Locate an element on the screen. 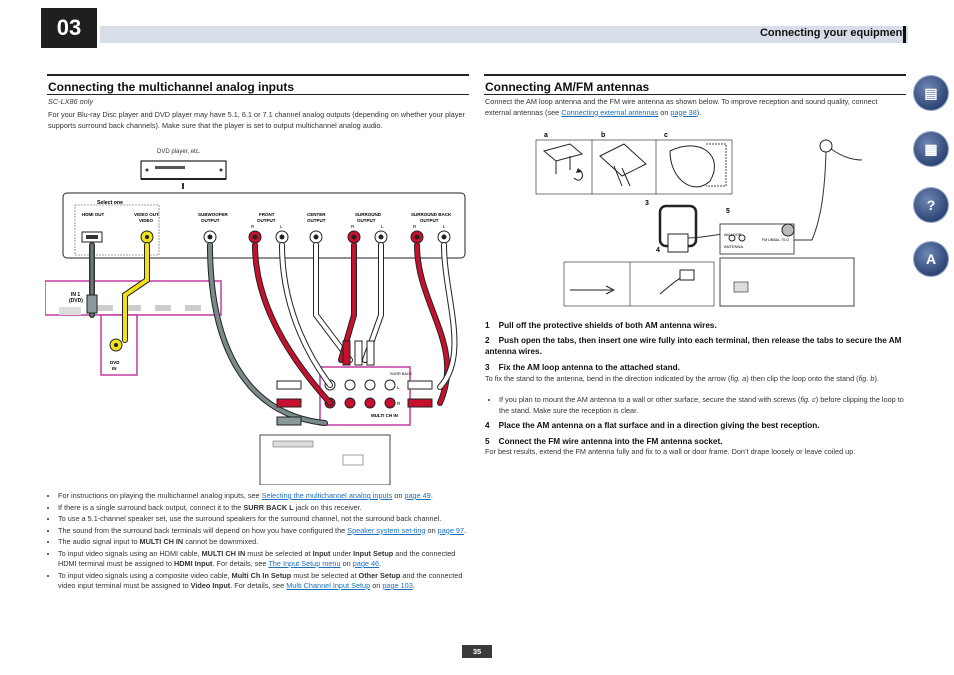 Image resolution: width=954 pixels, height=675 pixels. chapter-number: 03 is located at coordinates (69, 28).